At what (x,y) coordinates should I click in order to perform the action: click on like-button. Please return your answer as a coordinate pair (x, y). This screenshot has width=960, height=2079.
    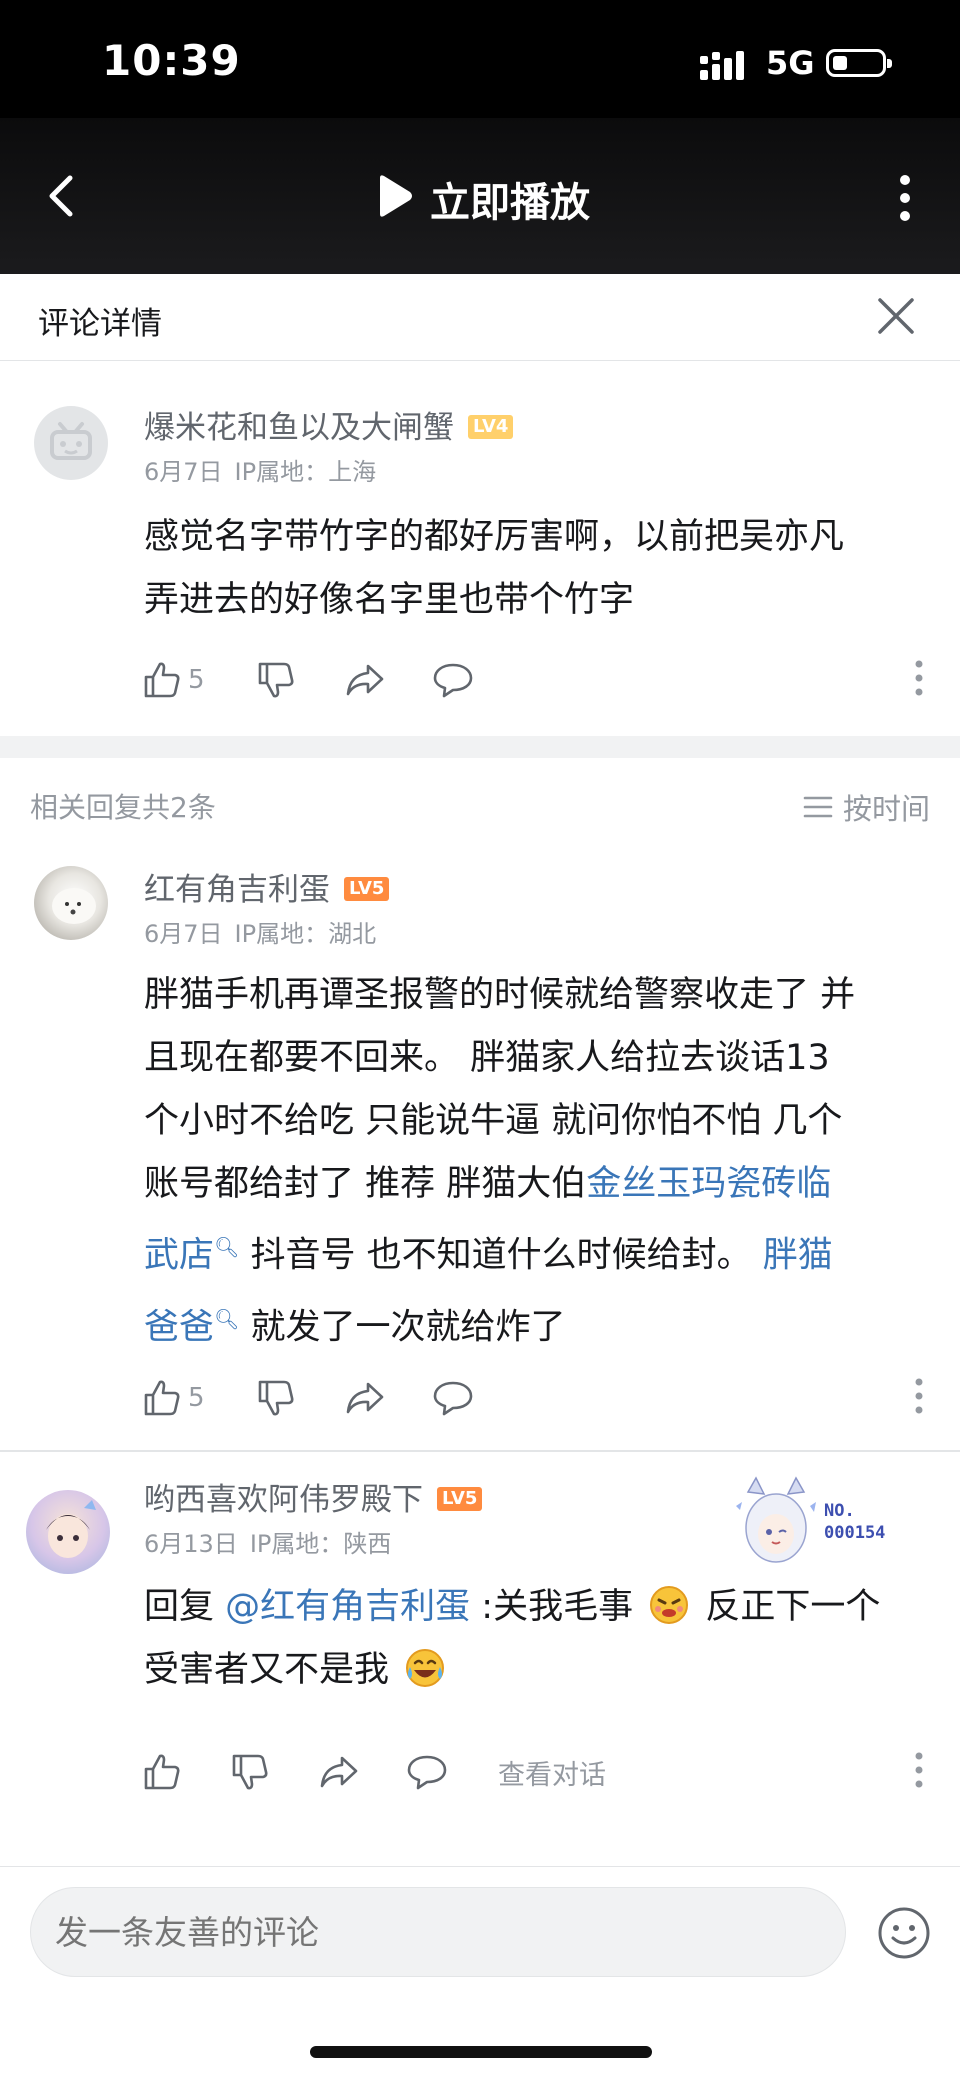
    Looking at the image, I should click on (162, 1772).